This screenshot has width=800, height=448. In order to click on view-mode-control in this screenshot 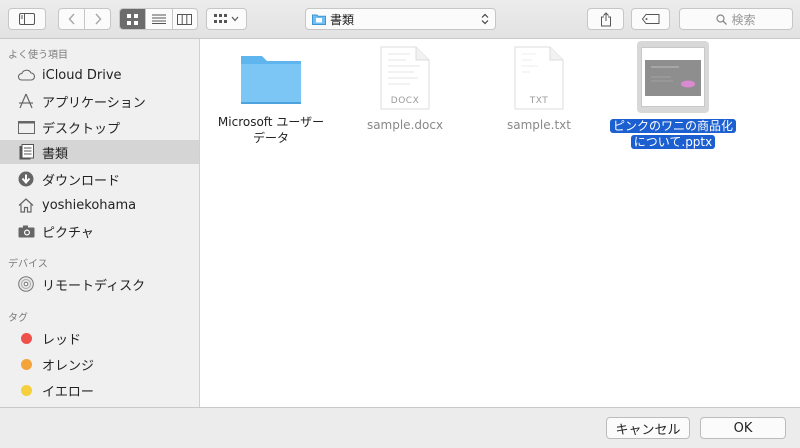, I will do `click(158, 19)`.